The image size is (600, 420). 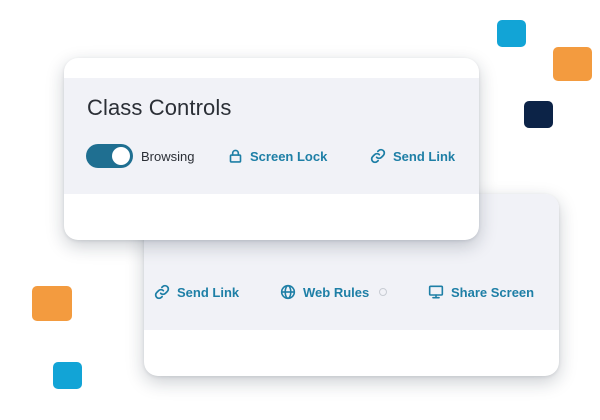 I want to click on send-link-button-secondary: Send Link, so click(x=196, y=292).